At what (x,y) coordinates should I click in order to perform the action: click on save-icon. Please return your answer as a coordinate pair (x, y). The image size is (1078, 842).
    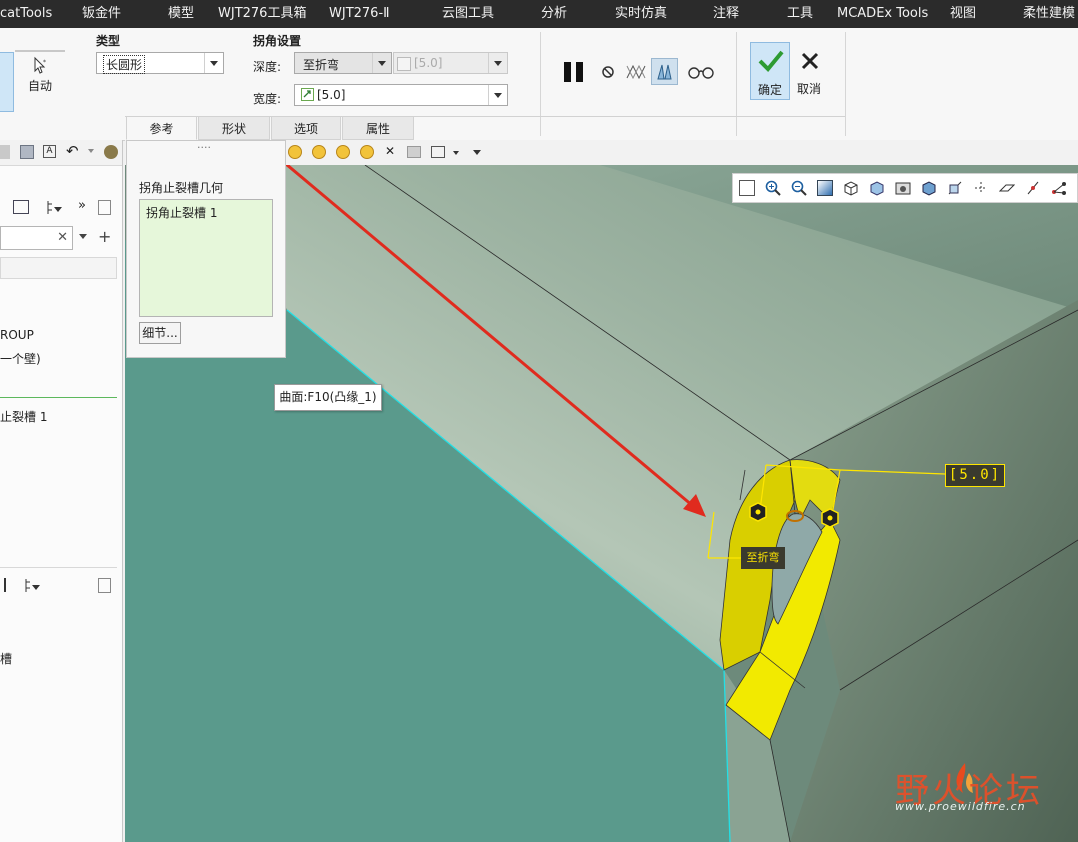
    Looking at the image, I should click on (27, 152).